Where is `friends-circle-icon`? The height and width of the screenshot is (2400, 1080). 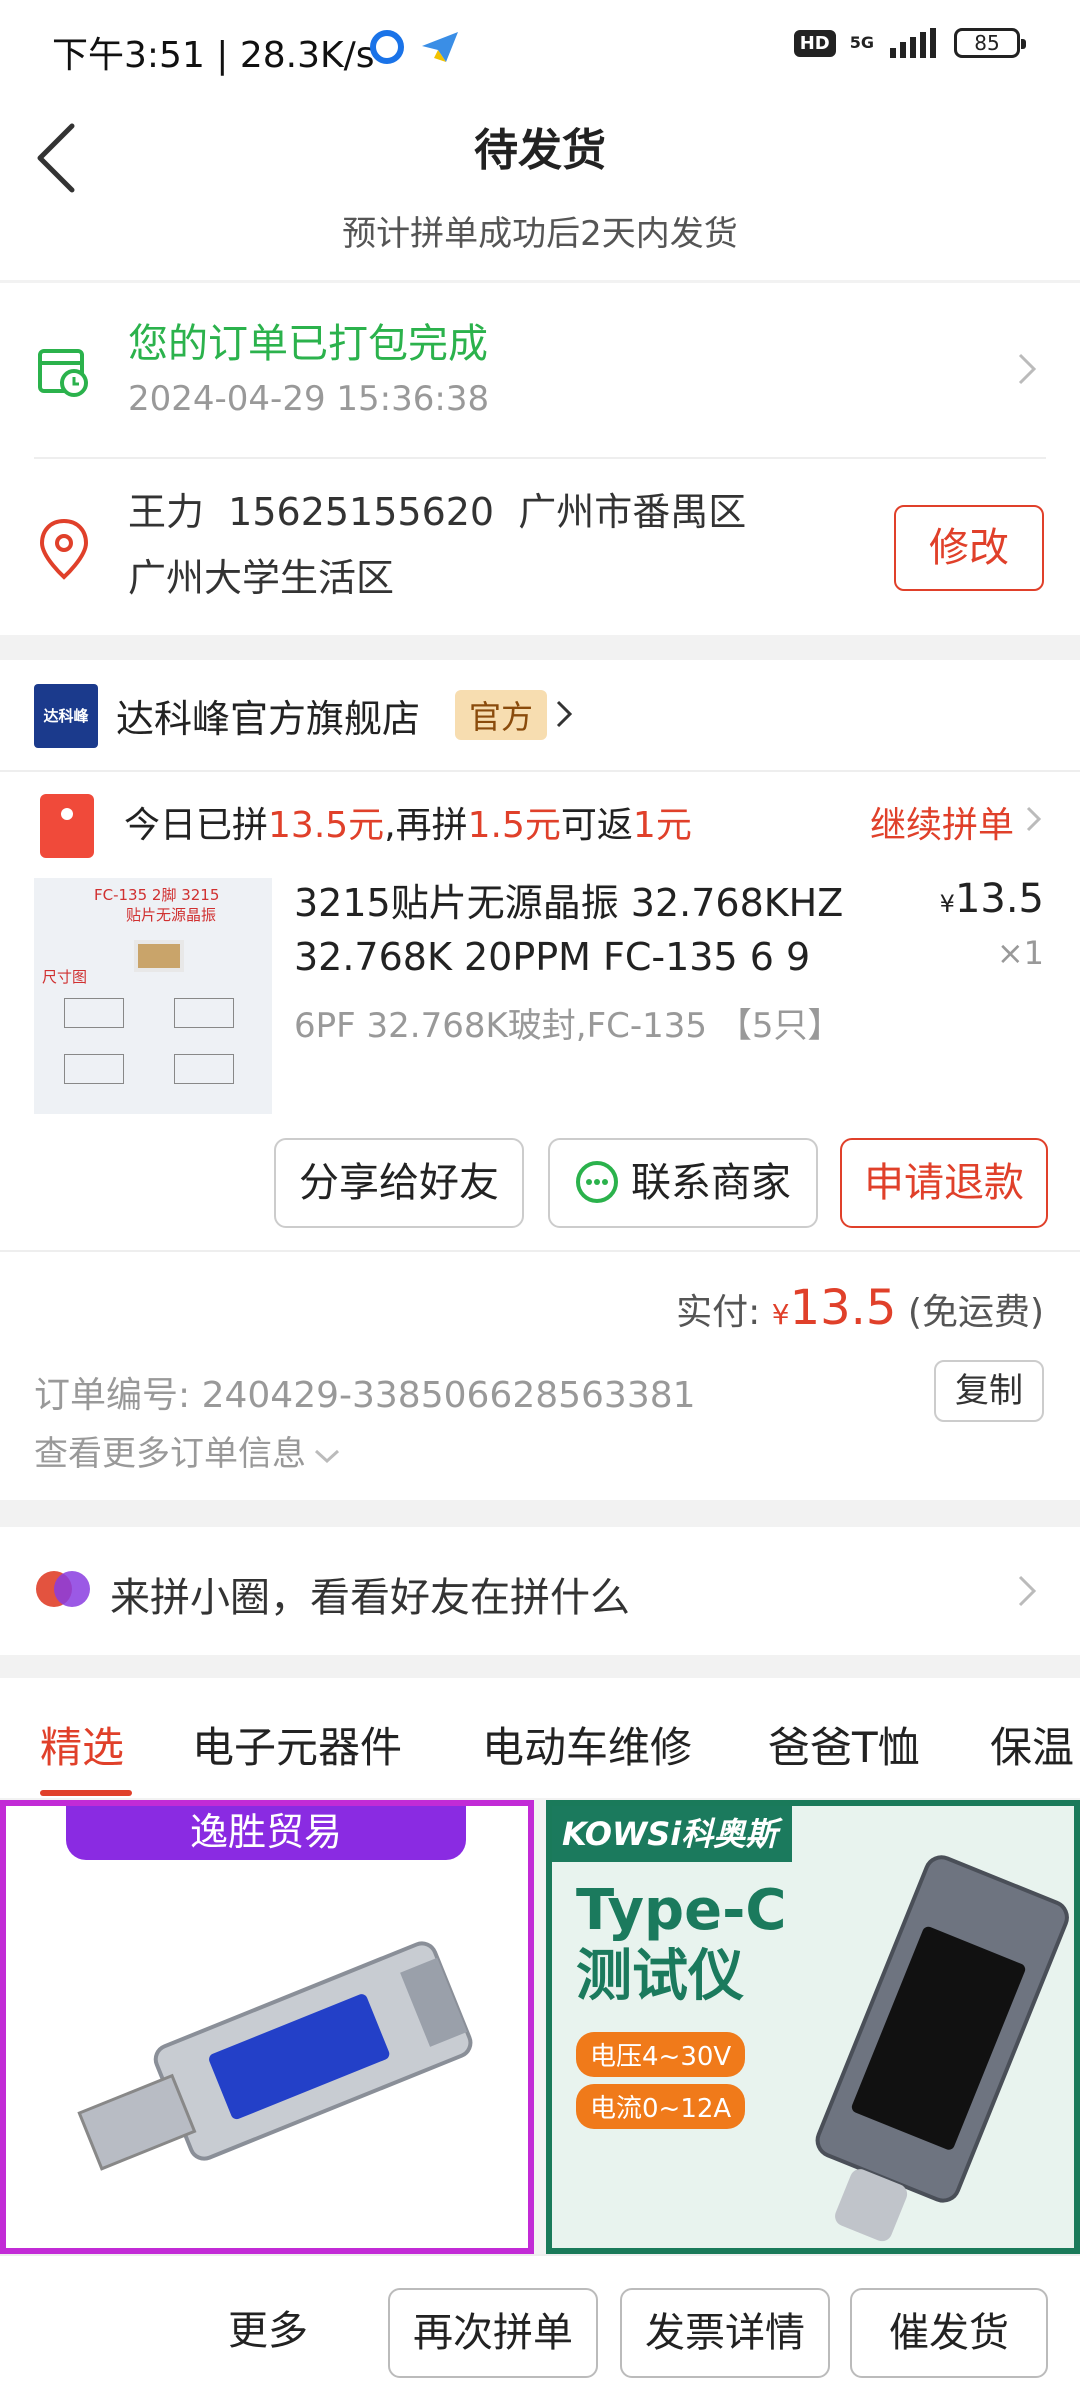 friends-circle-icon is located at coordinates (63, 1589).